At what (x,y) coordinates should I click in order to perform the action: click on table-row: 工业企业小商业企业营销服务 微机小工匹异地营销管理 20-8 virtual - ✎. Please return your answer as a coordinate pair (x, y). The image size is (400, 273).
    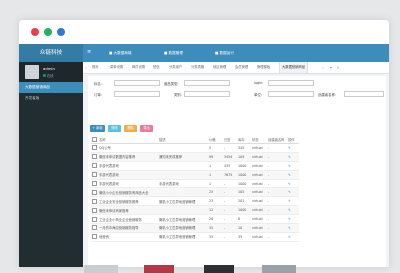
    Looking at the image, I should click on (195, 219).